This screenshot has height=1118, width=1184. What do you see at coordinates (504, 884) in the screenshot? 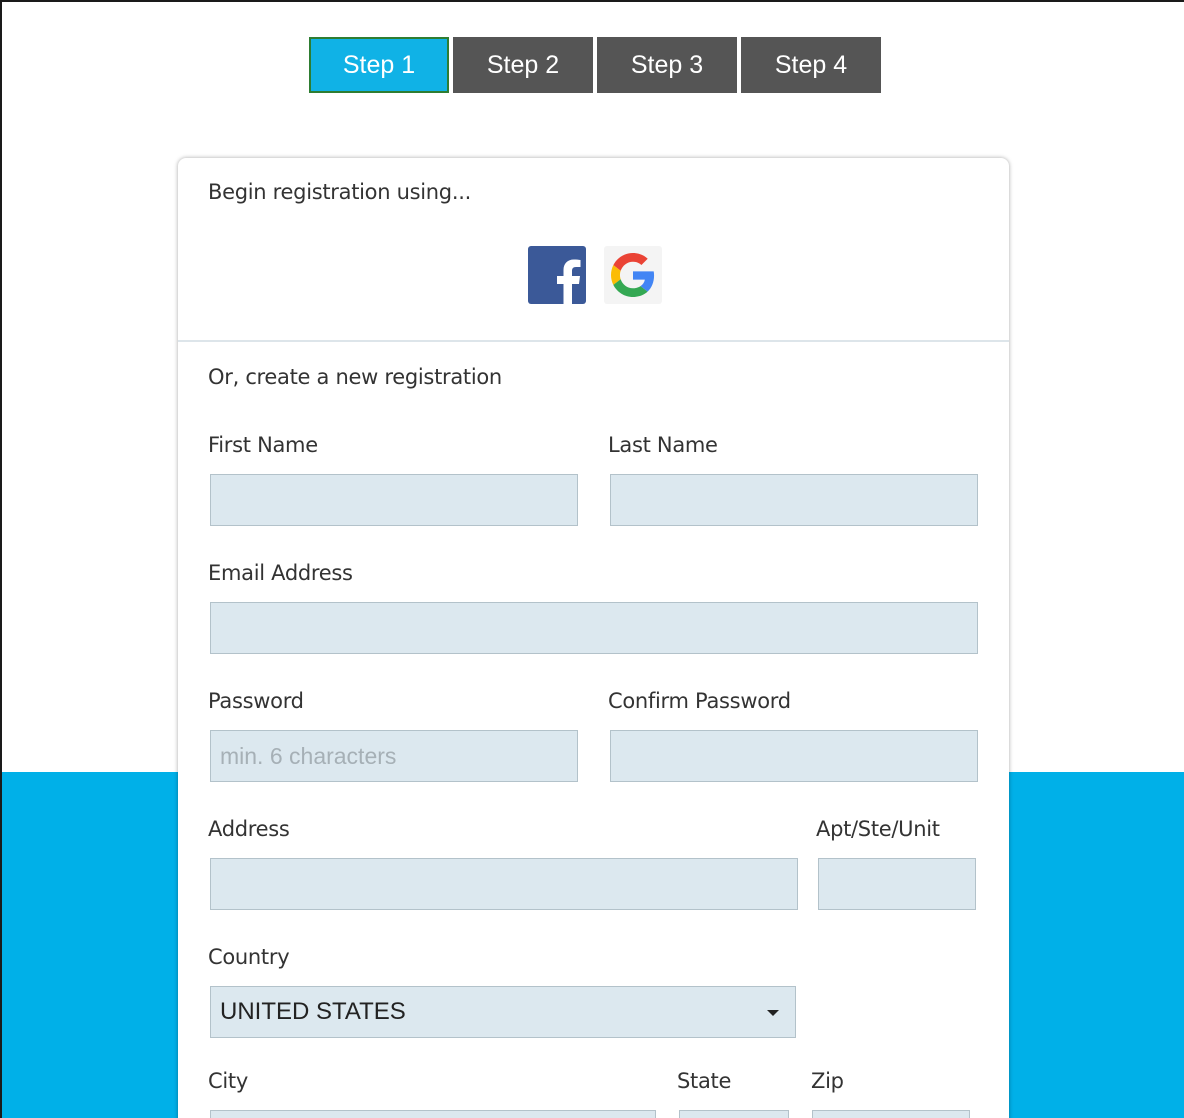
I see `address-input` at bounding box center [504, 884].